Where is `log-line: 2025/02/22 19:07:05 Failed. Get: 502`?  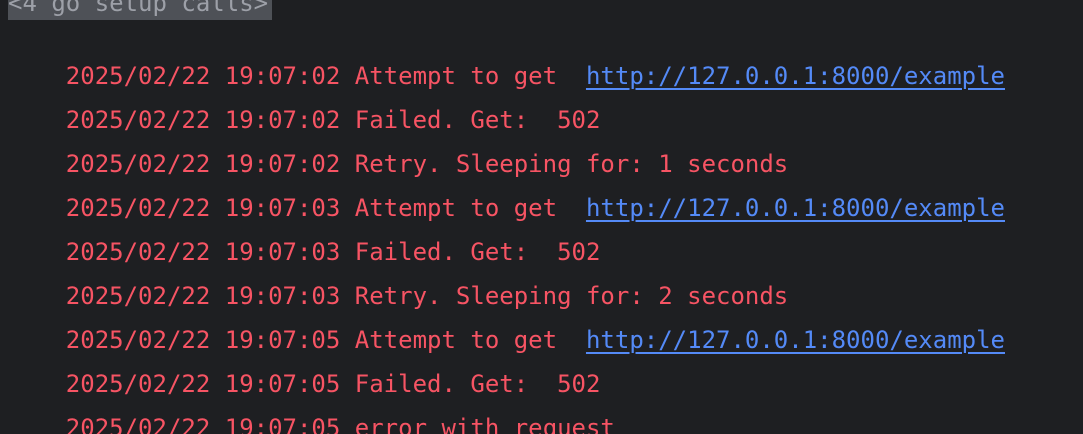
log-line: 2025/02/22 19:07:05 Failed. Get: 502 is located at coordinates (304, 367).